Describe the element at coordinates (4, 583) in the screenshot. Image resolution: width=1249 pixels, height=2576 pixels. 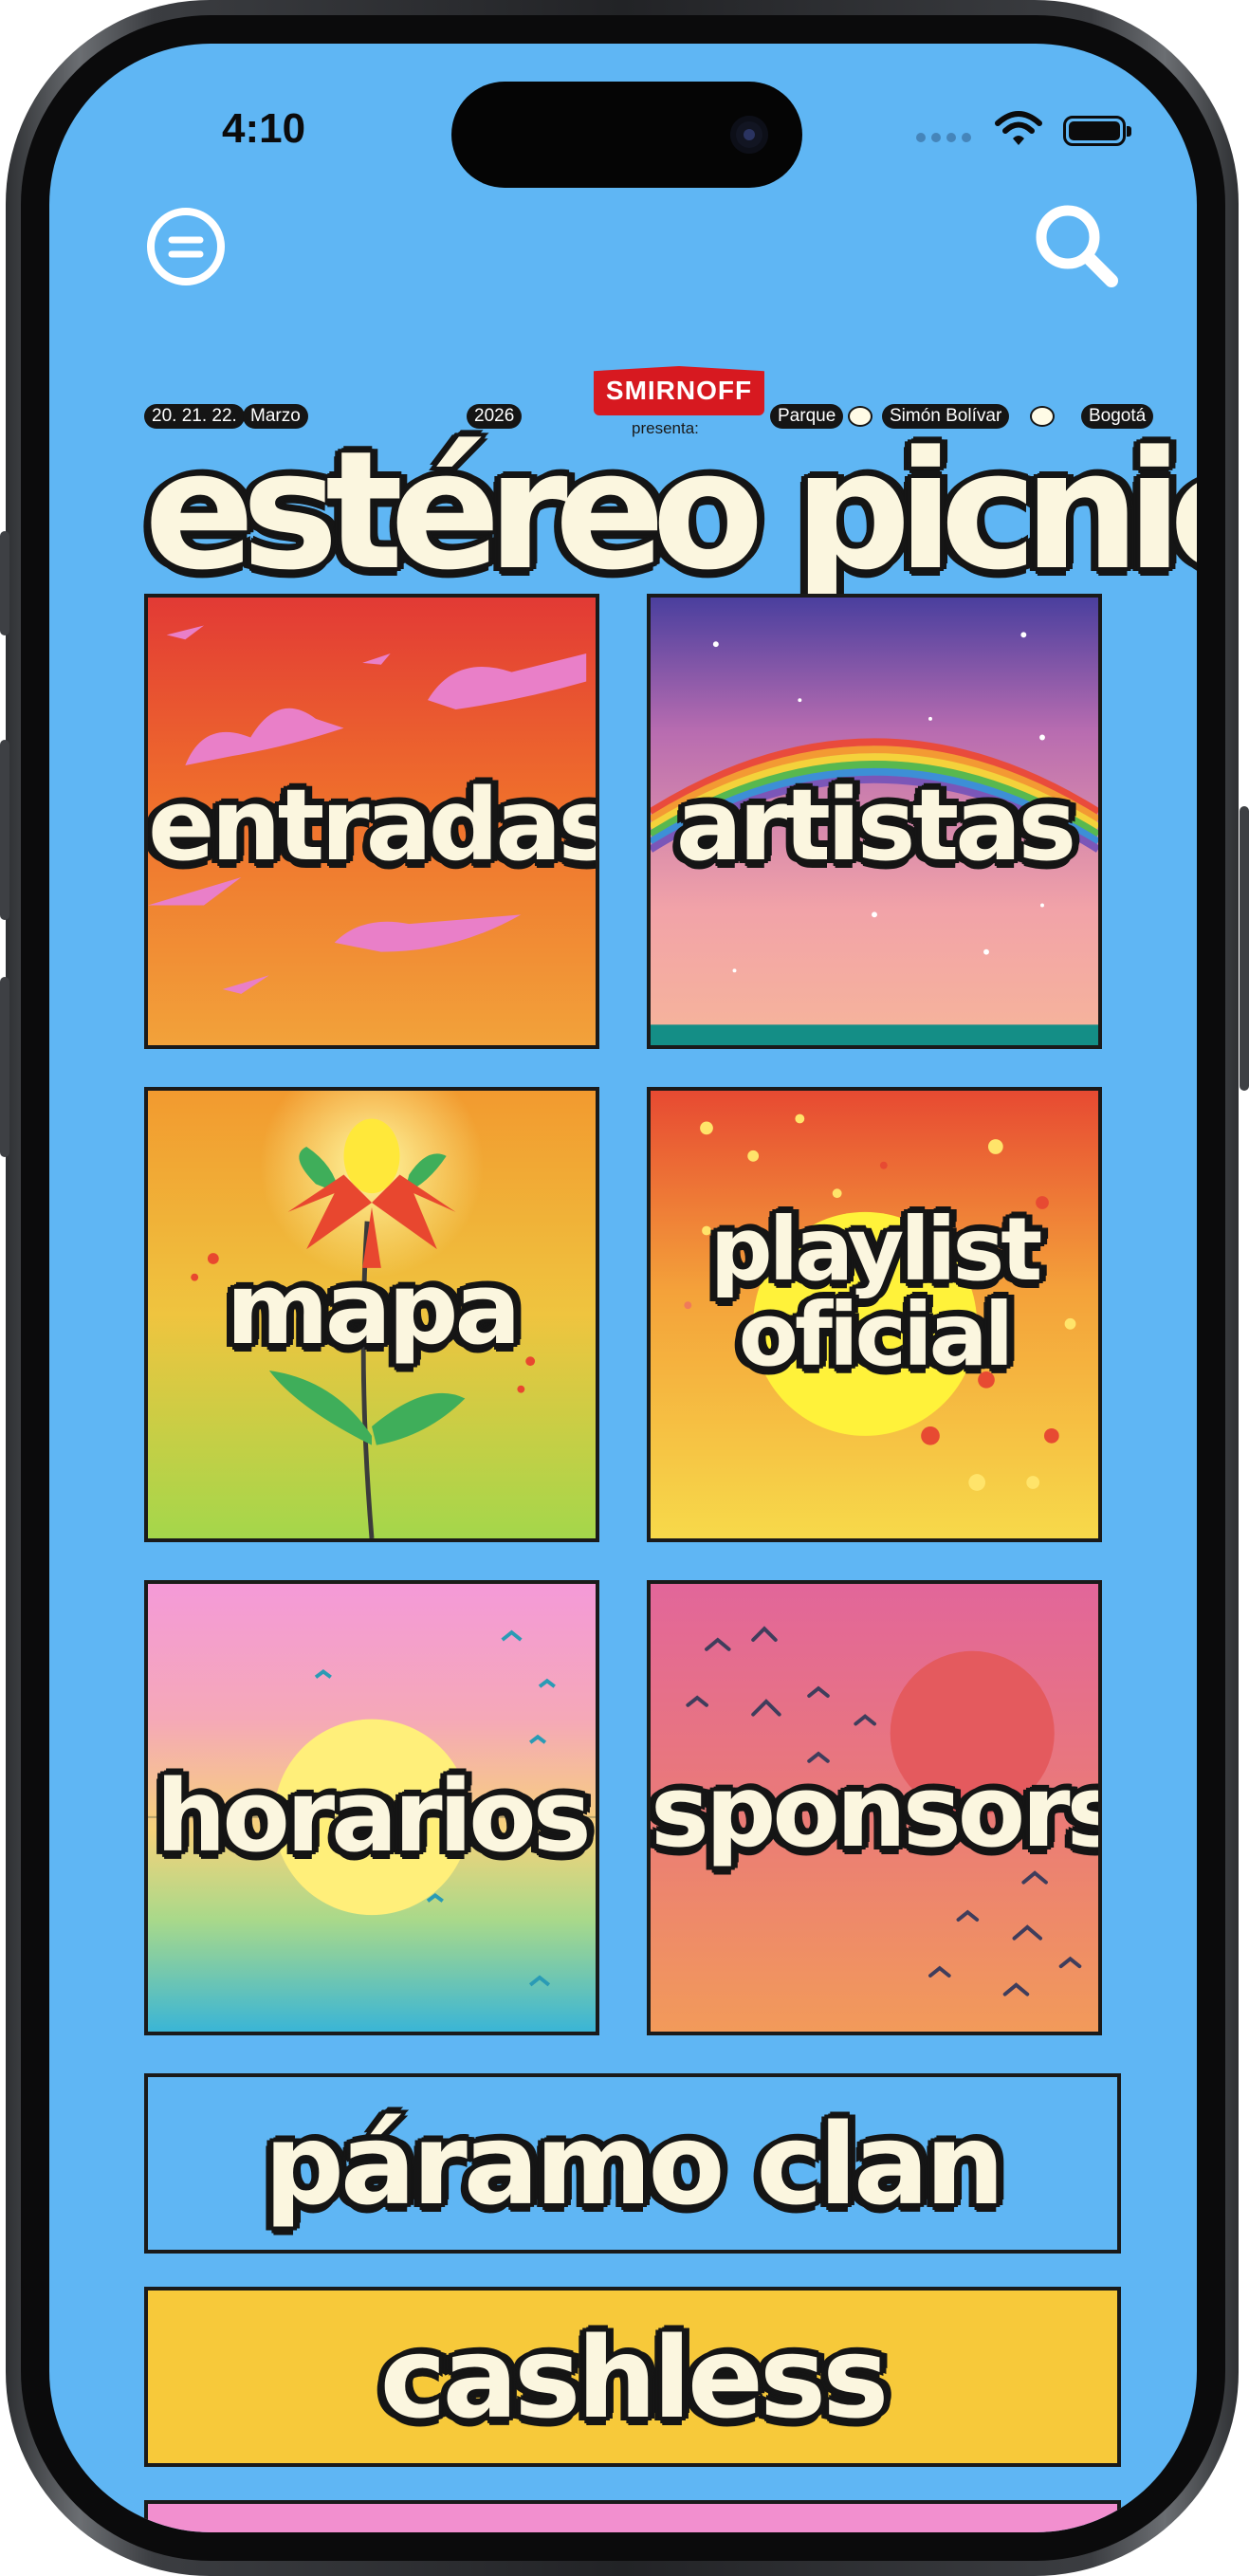
I see `side-button-action` at that location.